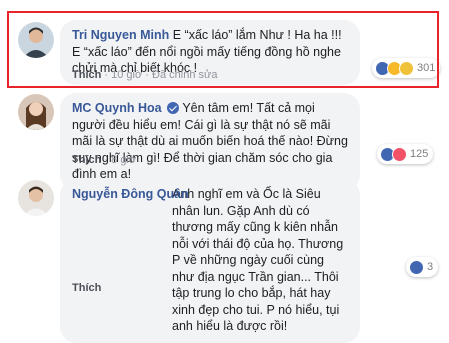 The width and height of the screenshot is (449, 343). I want to click on like-reaction-icon, so click(416, 267).